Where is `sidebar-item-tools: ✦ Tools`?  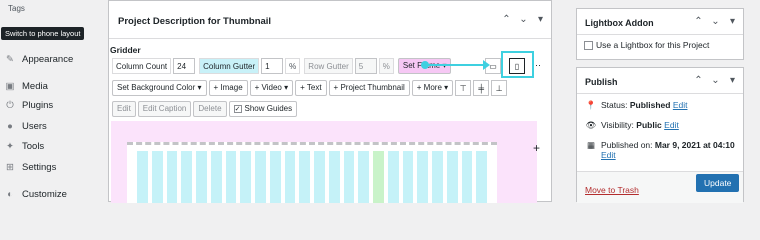
sidebar-item-tools: ✦ Tools is located at coordinates (24, 146).